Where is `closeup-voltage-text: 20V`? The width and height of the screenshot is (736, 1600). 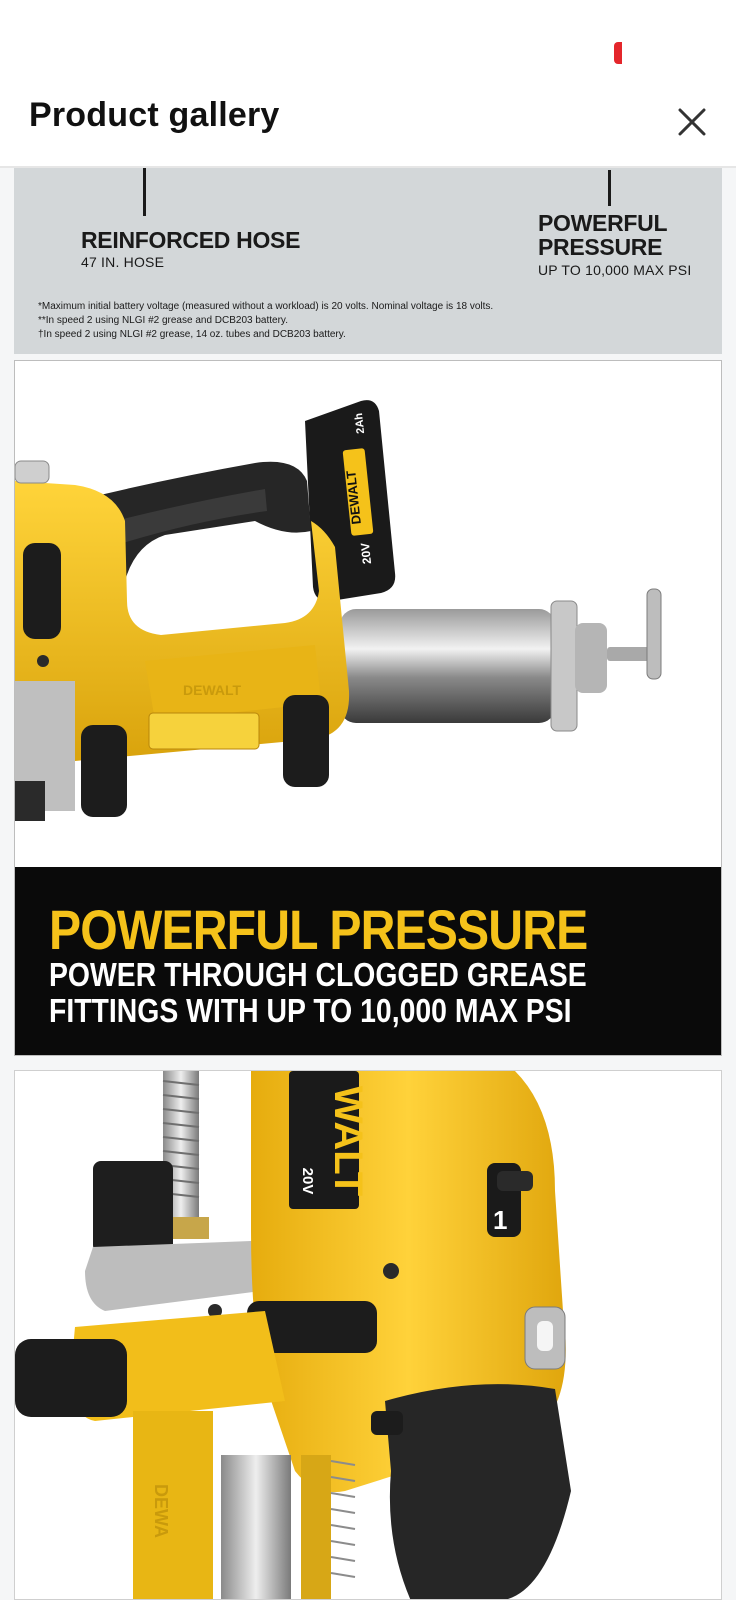 closeup-voltage-text: 20V is located at coordinates (307, 1181).